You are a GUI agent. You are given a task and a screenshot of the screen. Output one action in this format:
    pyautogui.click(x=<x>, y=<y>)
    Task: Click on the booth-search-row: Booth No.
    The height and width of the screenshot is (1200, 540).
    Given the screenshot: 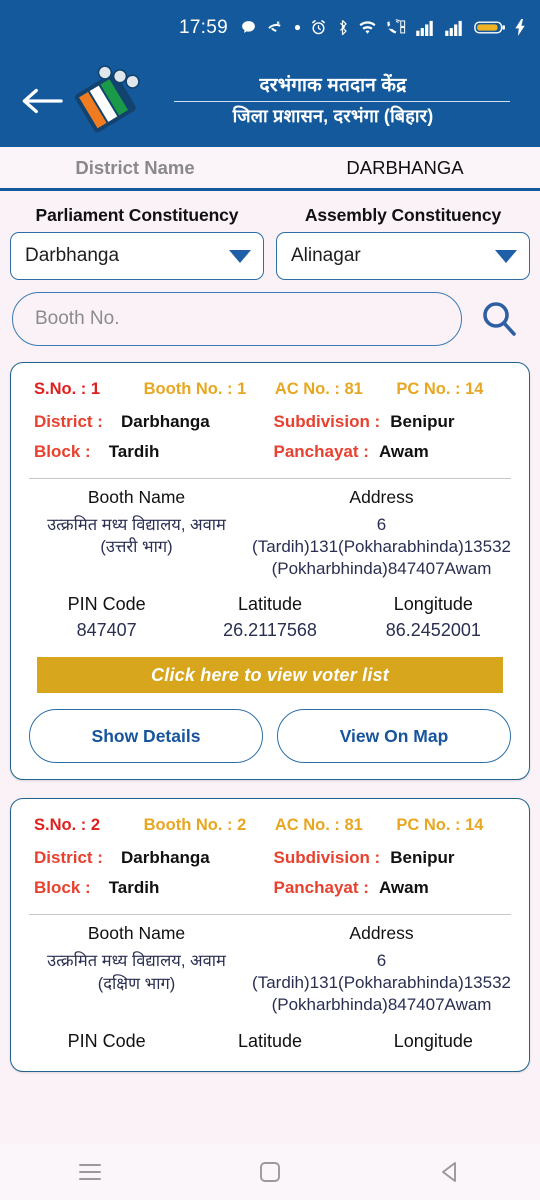 What is the action you would take?
    pyautogui.click(x=270, y=313)
    